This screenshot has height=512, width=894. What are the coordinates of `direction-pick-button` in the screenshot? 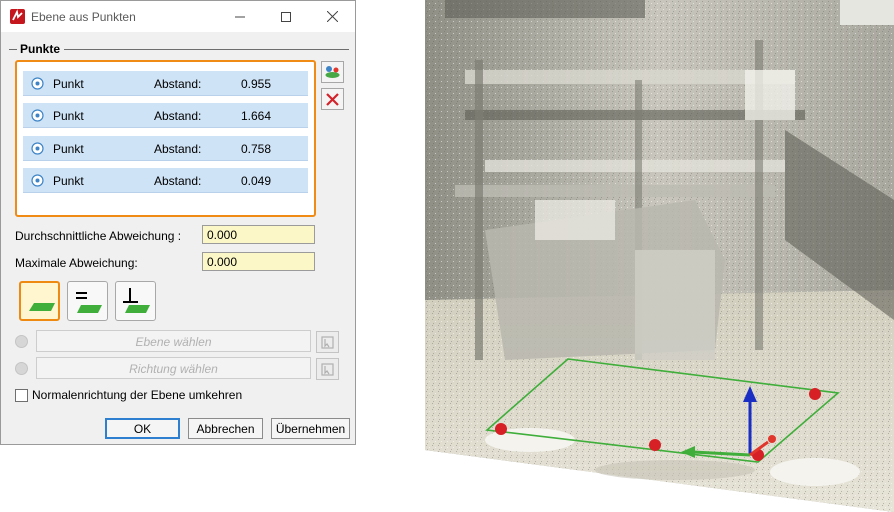 It's located at (327, 369).